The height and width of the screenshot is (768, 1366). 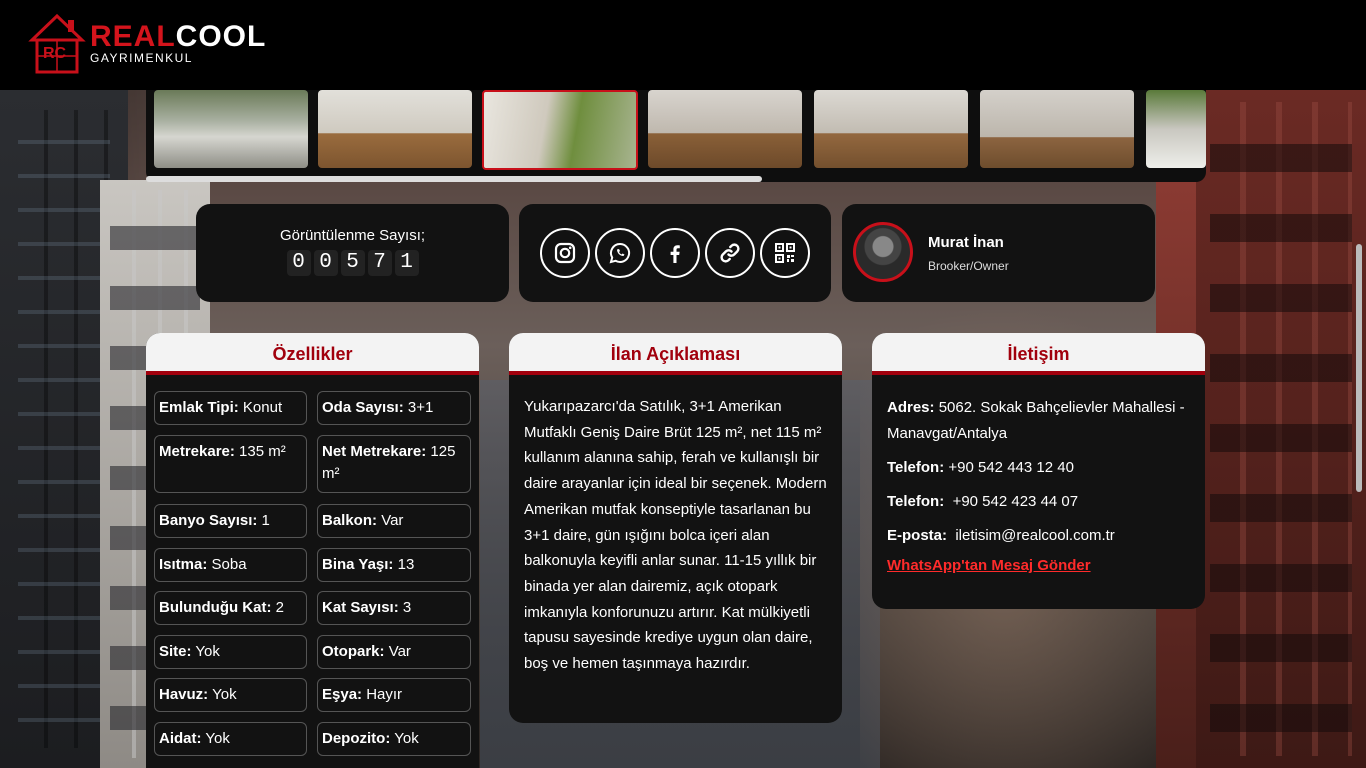 What do you see at coordinates (454, 179) in the screenshot?
I see `gallery-scrollbar` at bounding box center [454, 179].